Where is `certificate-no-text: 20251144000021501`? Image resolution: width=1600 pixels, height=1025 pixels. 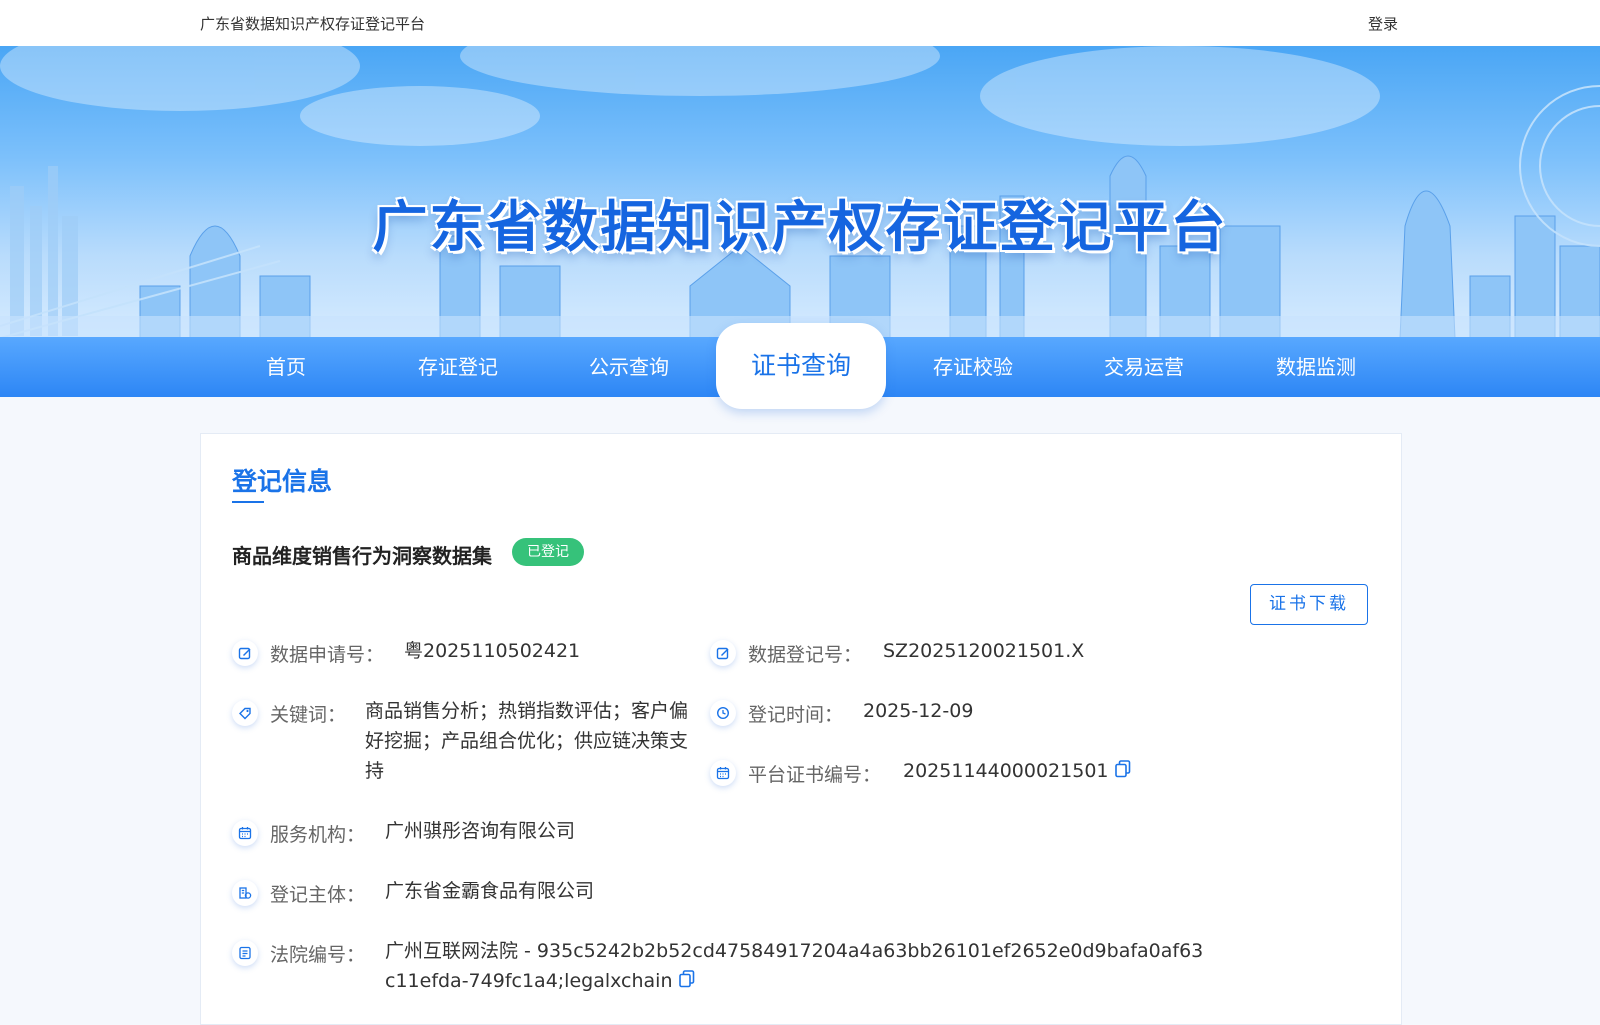 certificate-no-text: 20251144000021501 is located at coordinates (1006, 771).